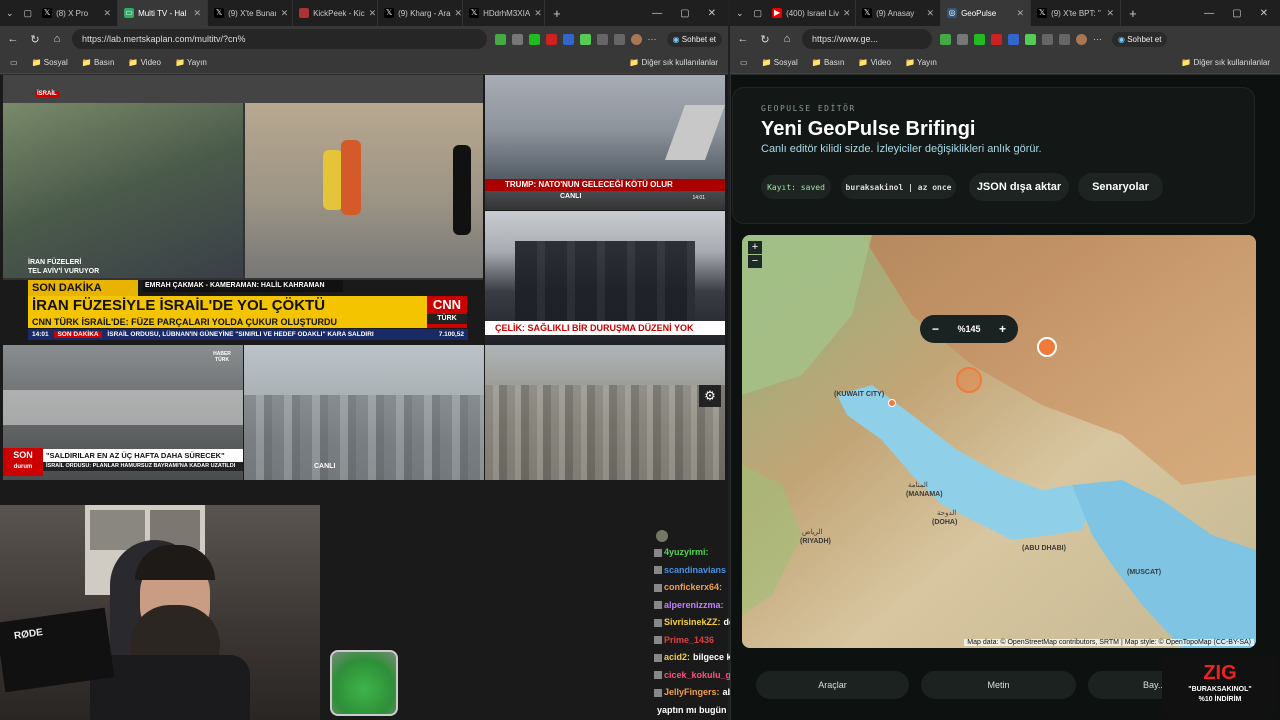  Describe the element at coordinates (692, 692) in the screenshot. I see `chat-username: JellyFingers:` at that location.